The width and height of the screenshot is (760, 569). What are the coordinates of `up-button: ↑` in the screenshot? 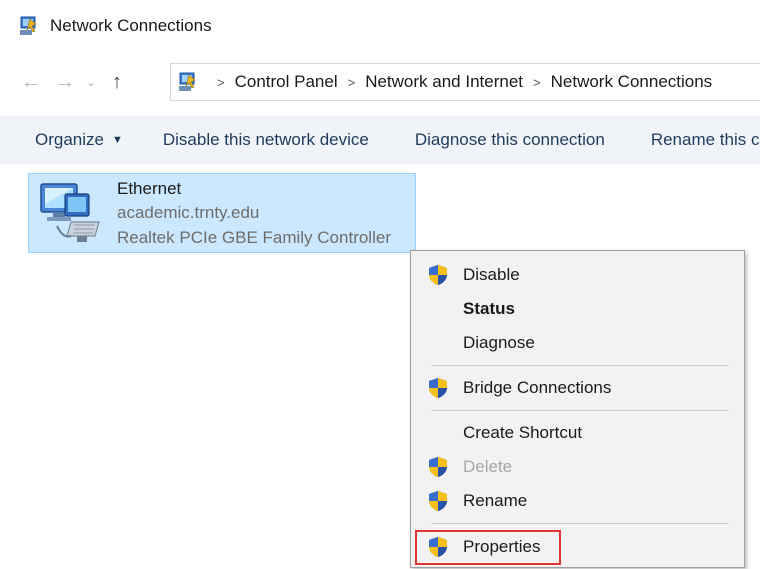 It's located at (117, 82).